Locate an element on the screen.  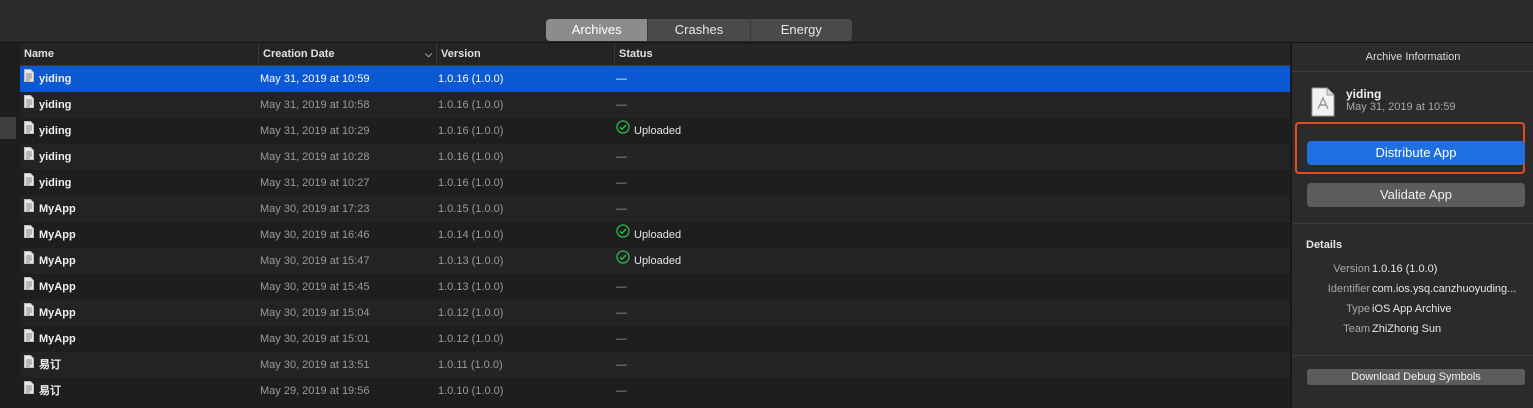
distribute-app-button: Distribute App is located at coordinates (1416, 153).